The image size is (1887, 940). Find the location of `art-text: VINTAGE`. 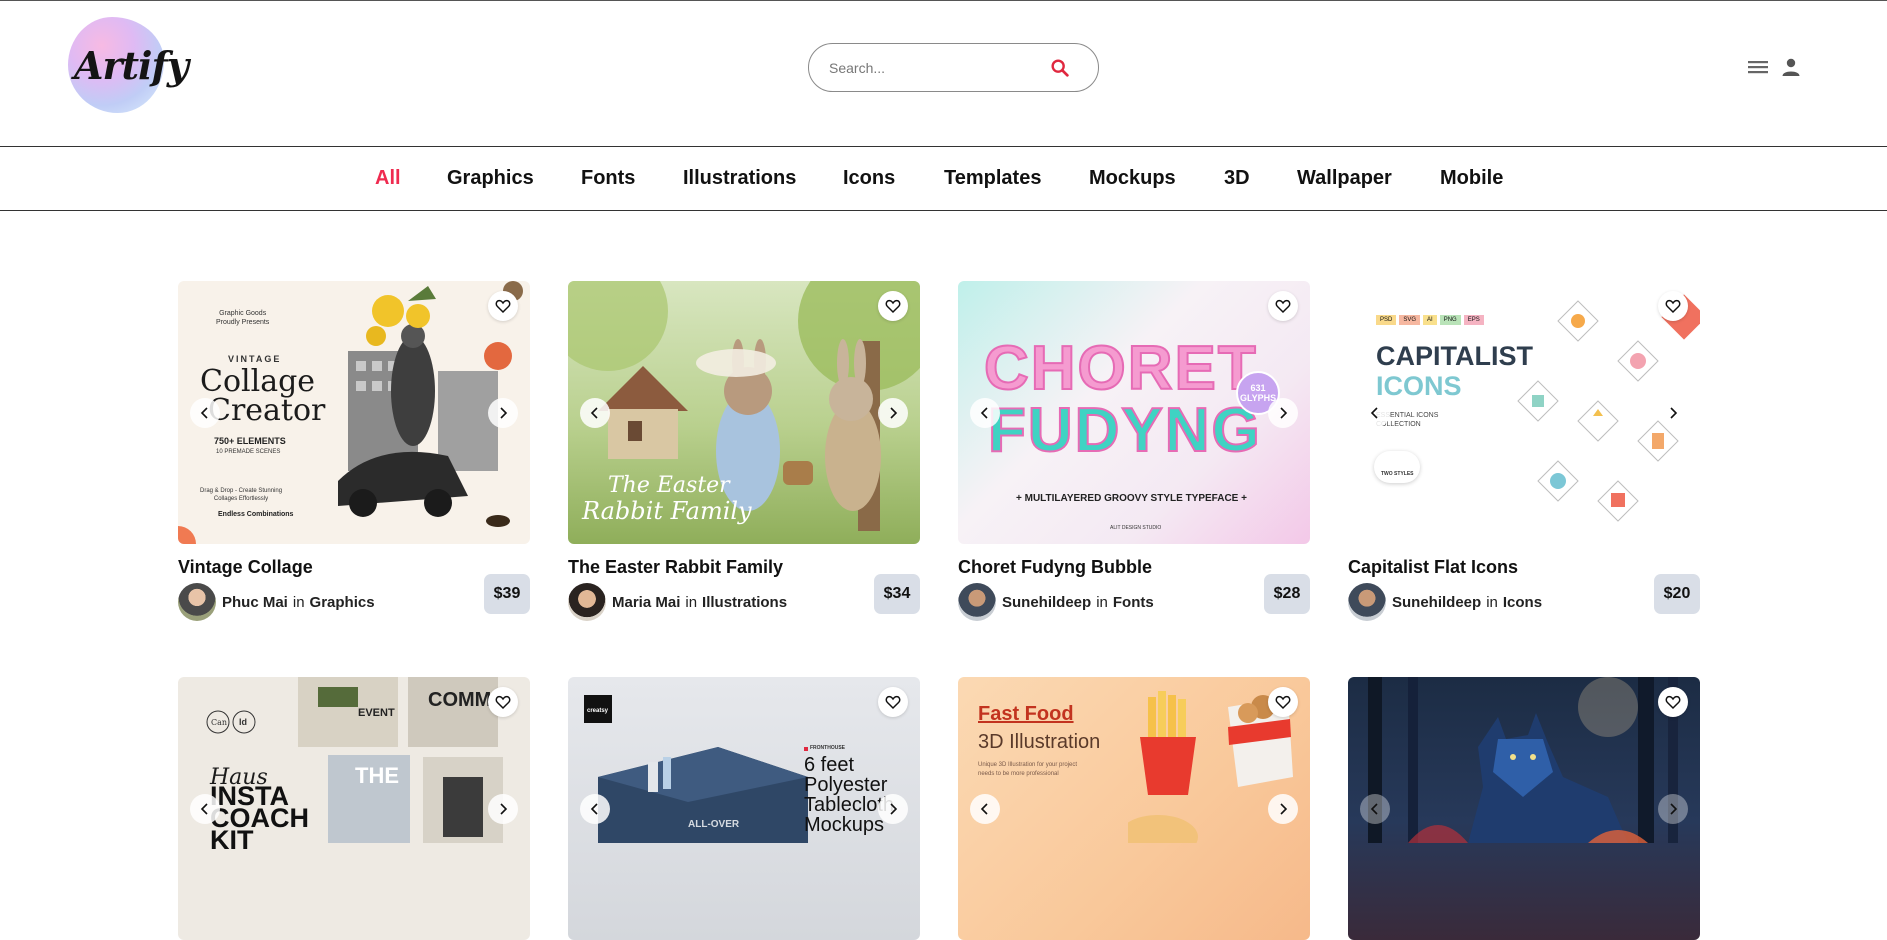

art-text: VINTAGE is located at coordinates (255, 359).